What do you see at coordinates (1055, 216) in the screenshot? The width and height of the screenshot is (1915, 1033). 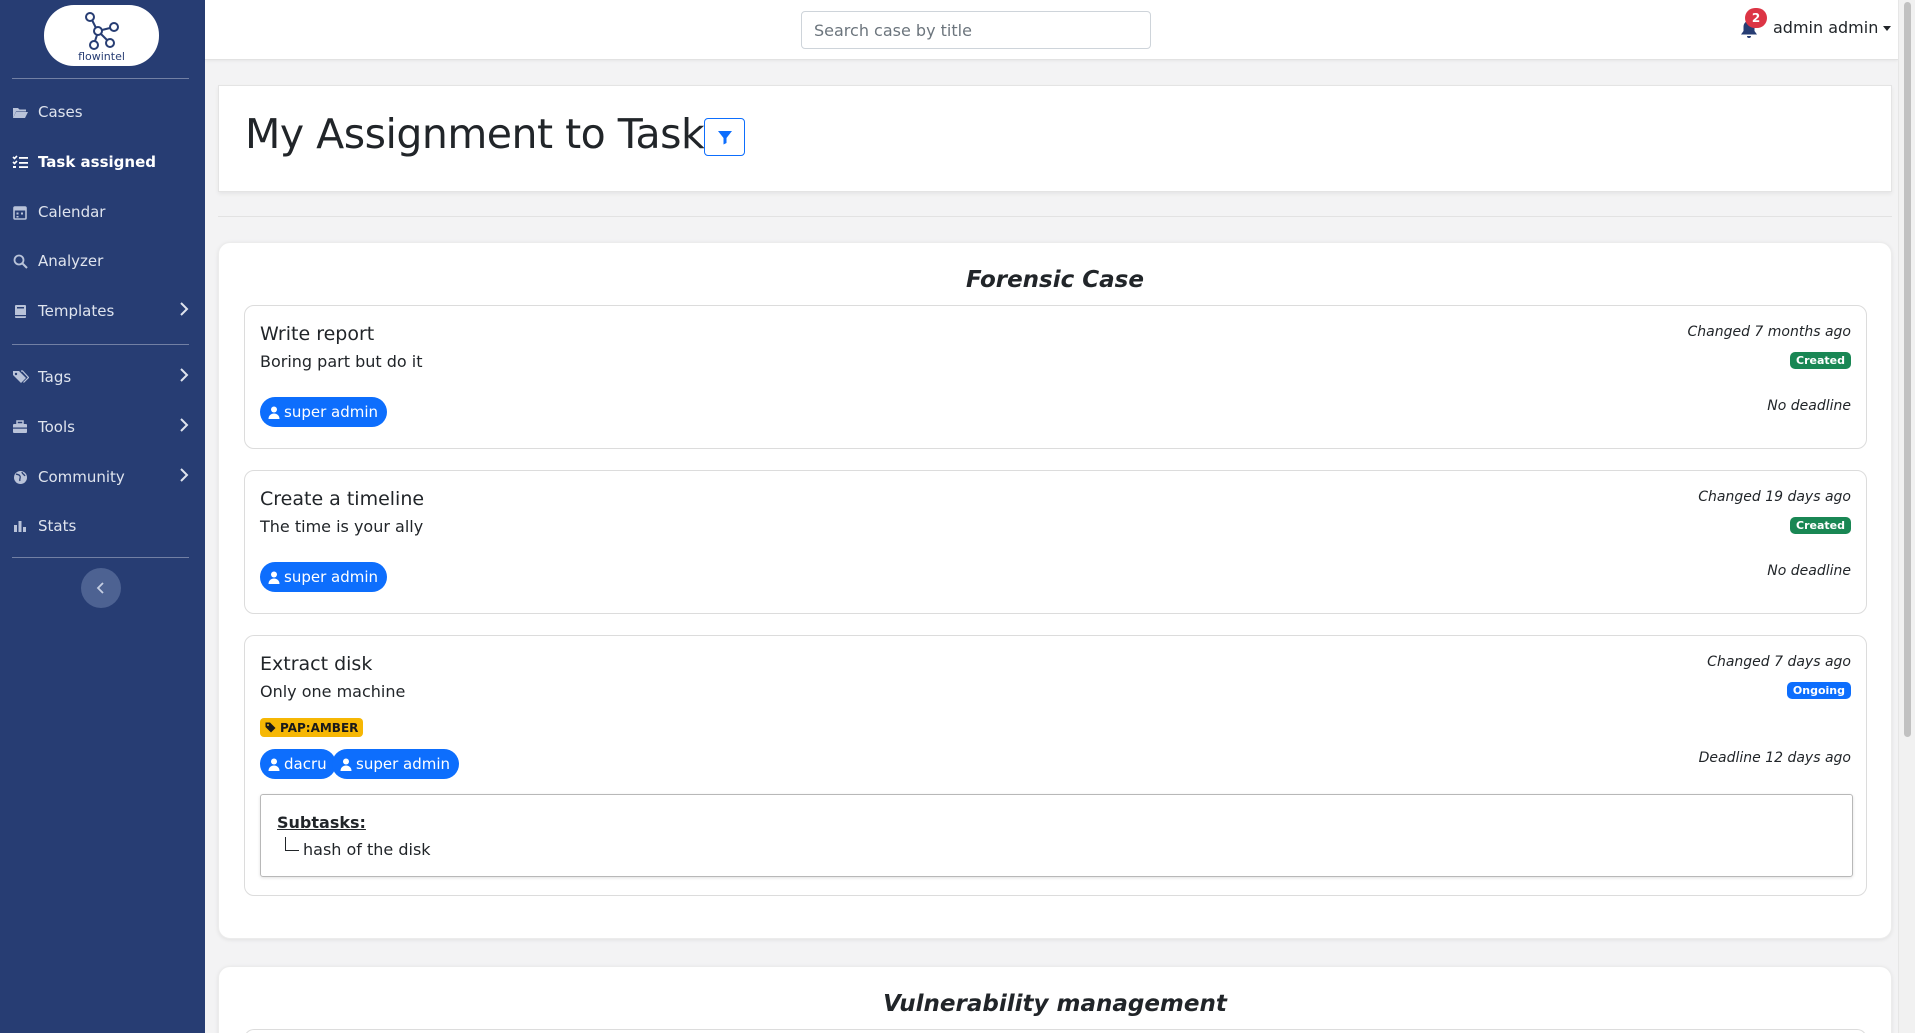 I see `section-divider` at bounding box center [1055, 216].